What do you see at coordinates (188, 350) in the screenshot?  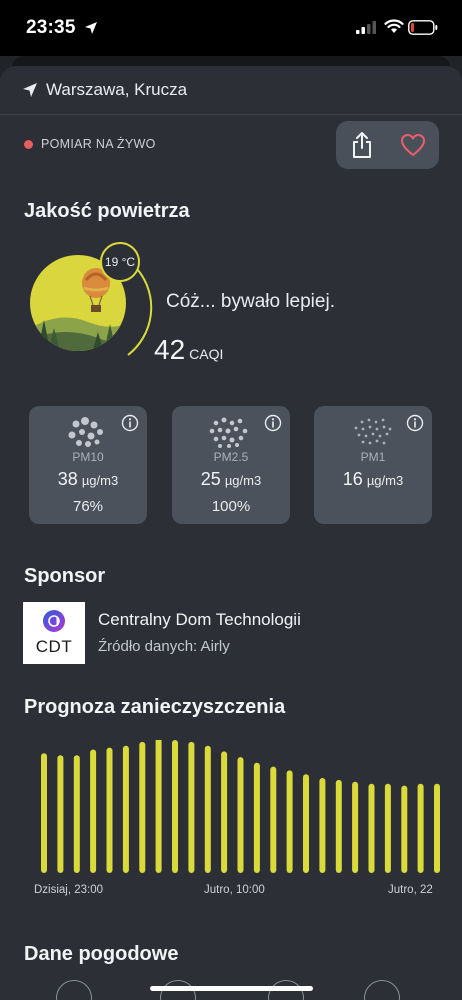 I see `caqi-index: 42 CAQI` at bounding box center [188, 350].